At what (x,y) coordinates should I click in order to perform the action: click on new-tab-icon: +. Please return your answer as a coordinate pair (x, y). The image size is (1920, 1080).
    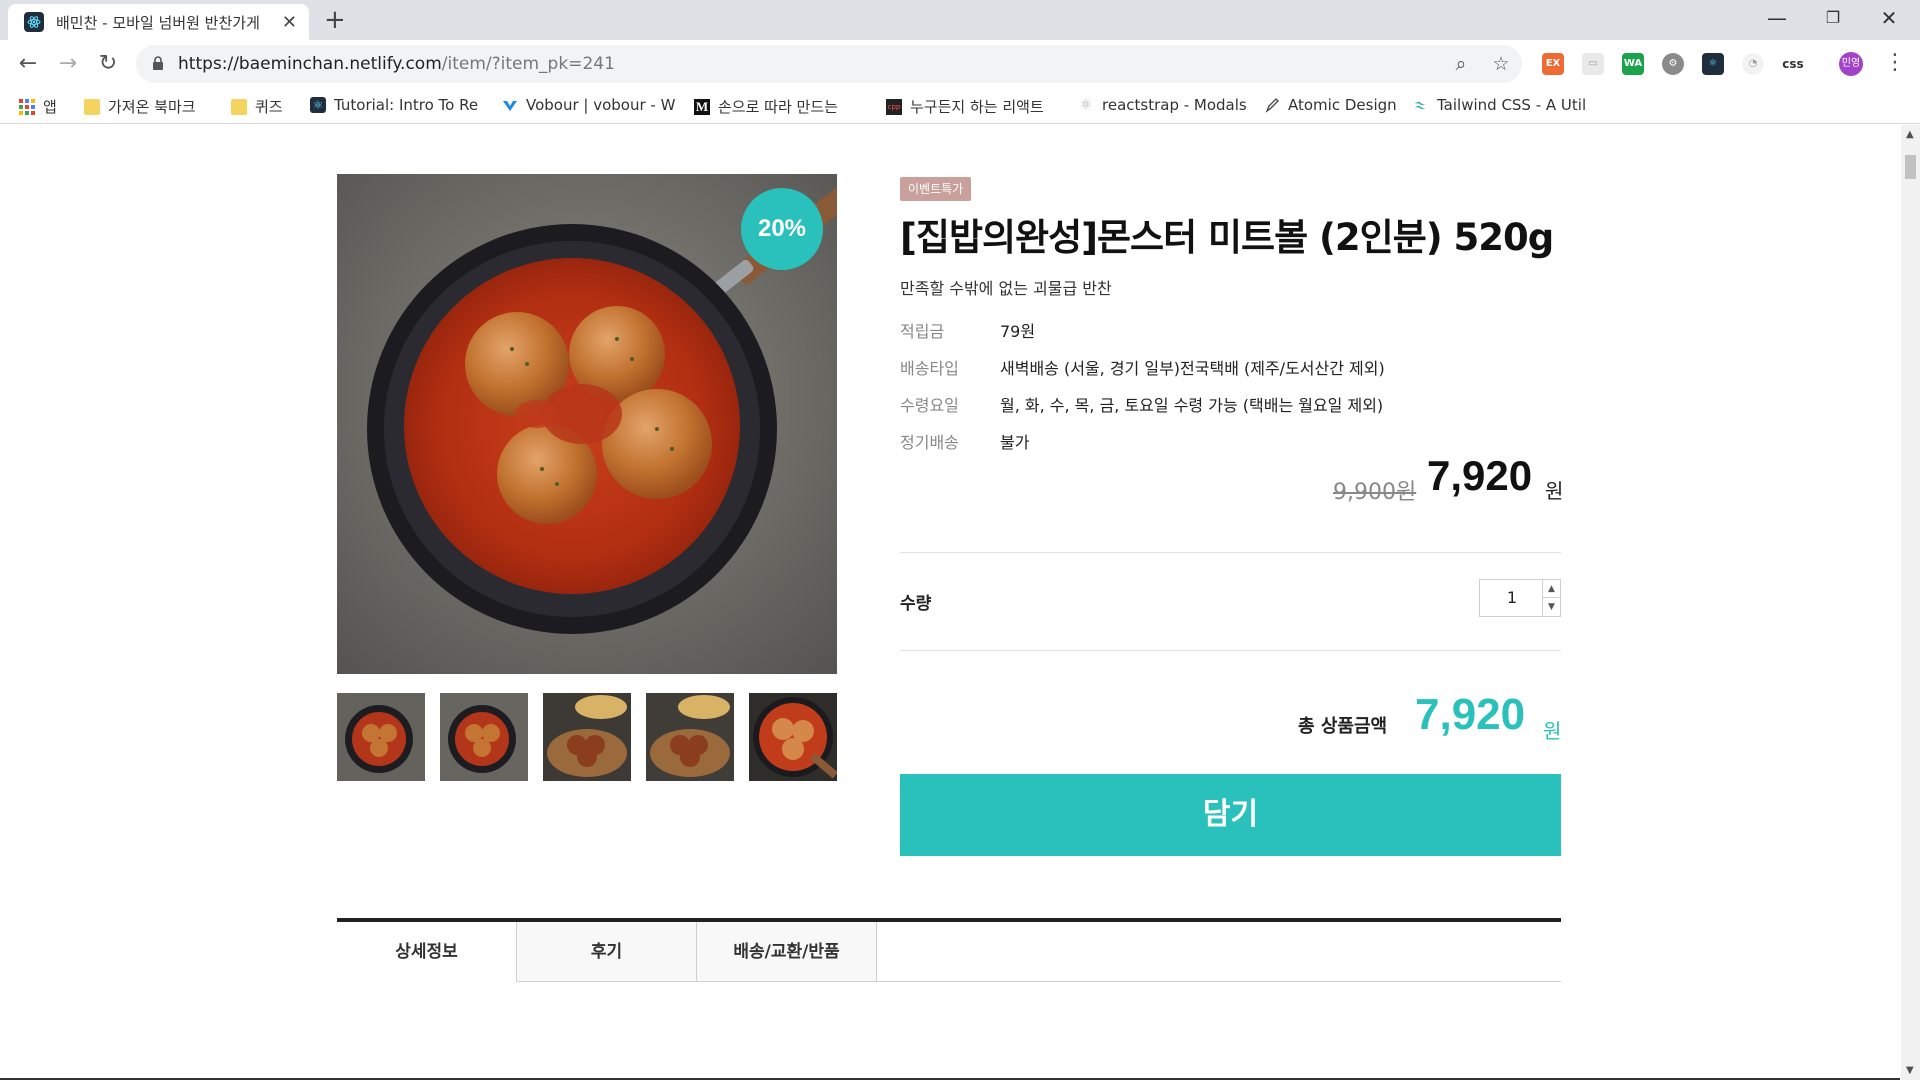
    Looking at the image, I should click on (335, 20).